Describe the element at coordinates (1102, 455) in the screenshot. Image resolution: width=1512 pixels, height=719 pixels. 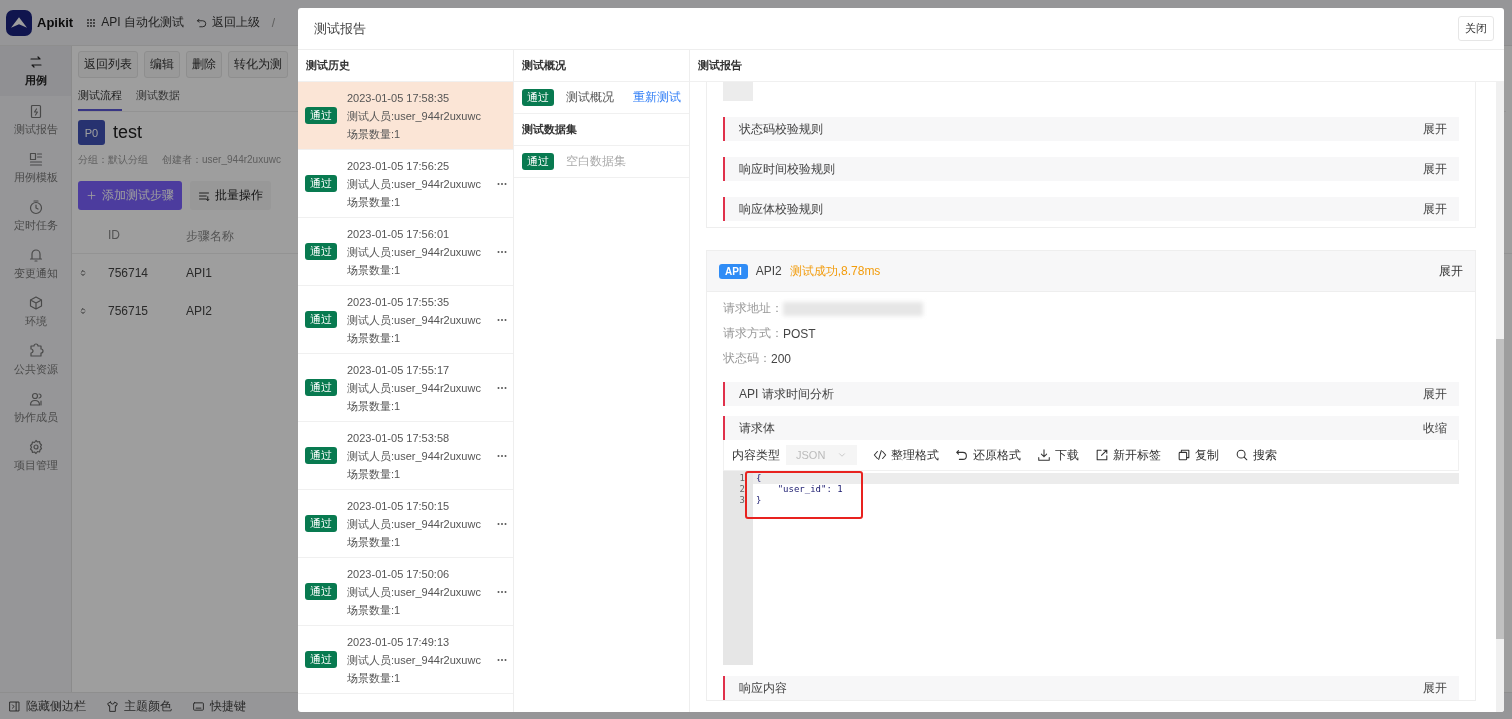
I see `external-link-icon` at that location.